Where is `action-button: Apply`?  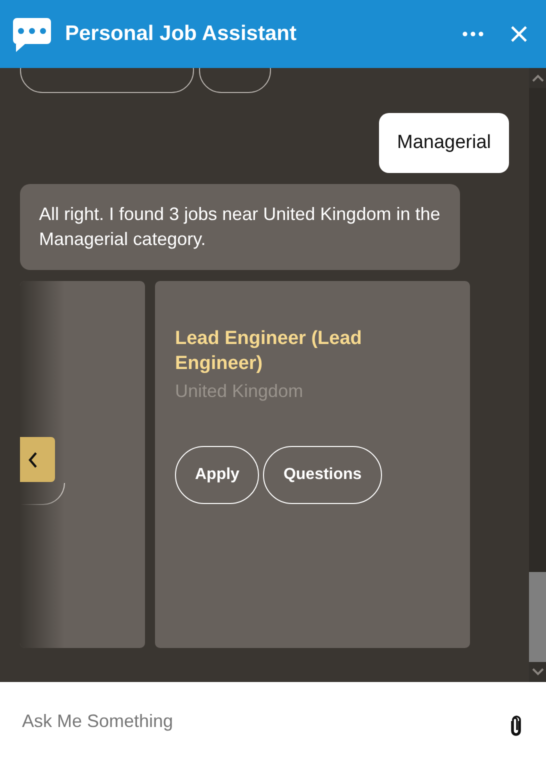 action-button: Apply is located at coordinates (217, 475).